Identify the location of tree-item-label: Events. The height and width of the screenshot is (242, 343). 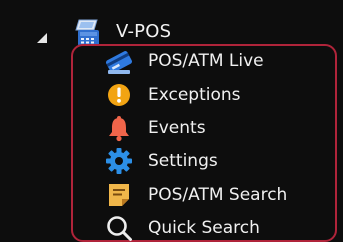
(177, 128).